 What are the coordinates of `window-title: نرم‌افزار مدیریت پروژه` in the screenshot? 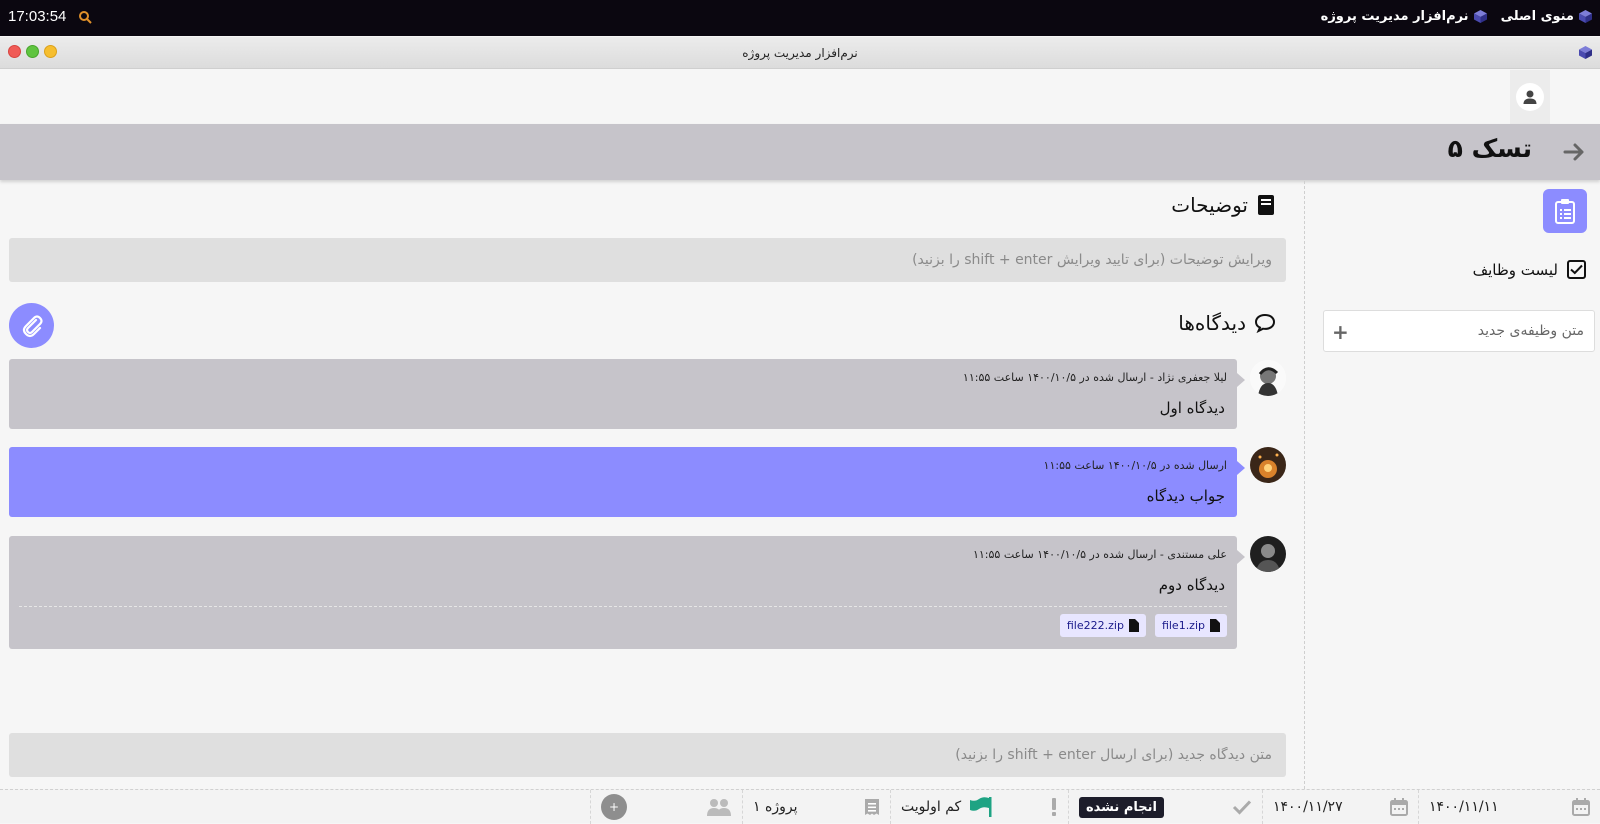 It's located at (800, 53).